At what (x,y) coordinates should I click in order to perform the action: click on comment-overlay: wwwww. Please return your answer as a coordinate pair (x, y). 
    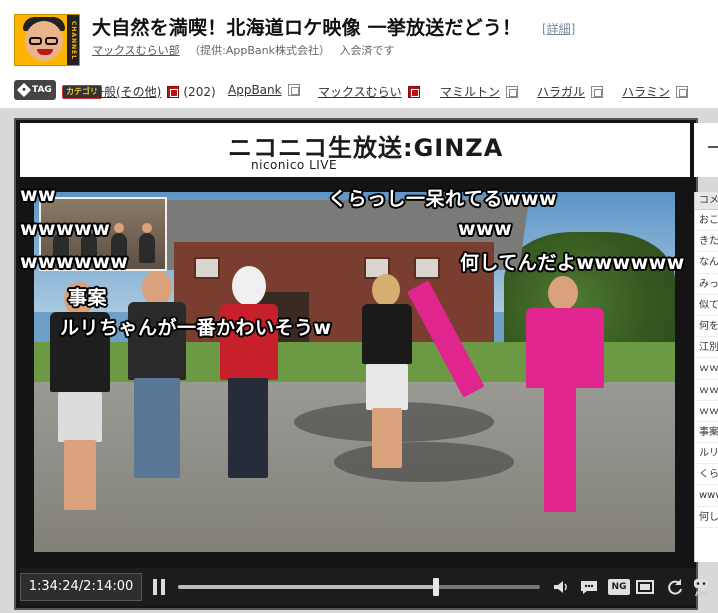
    Looking at the image, I should click on (65, 229).